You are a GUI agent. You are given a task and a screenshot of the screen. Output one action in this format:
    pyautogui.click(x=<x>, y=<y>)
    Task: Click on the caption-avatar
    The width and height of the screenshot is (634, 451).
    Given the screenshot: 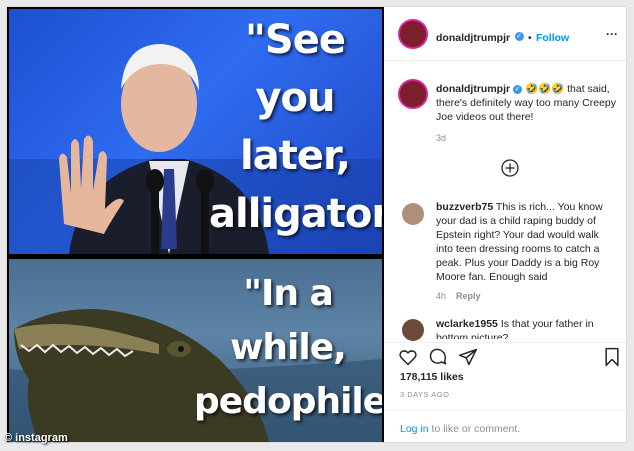 What is the action you would take?
    pyautogui.click(x=413, y=94)
    